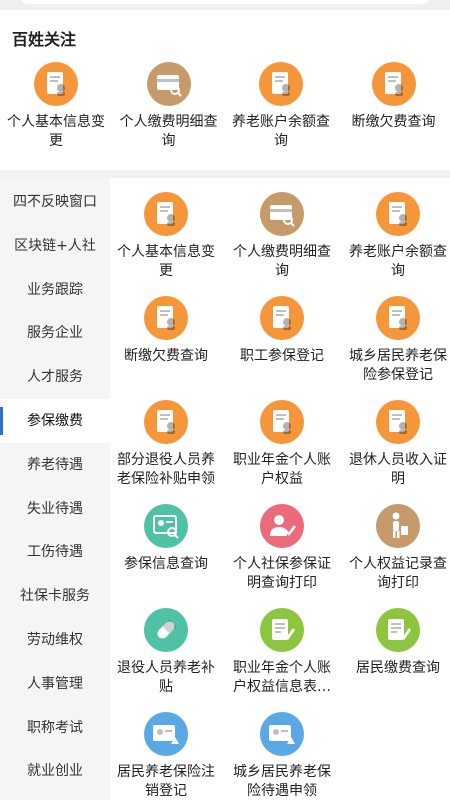 Image resolution: width=450 pixels, height=801 pixels. I want to click on sidebar-item: 失业待遇, so click(55, 509).